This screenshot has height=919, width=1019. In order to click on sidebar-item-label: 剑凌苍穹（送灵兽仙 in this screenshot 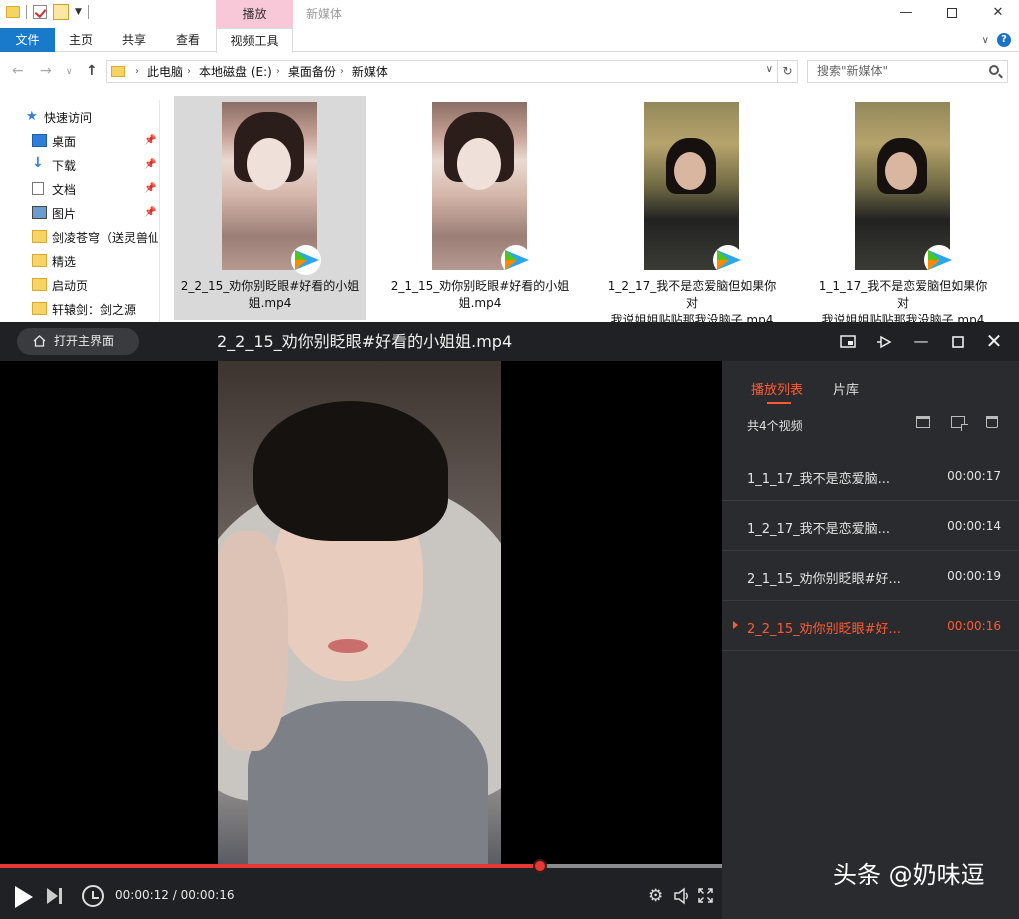, I will do `click(105, 237)`.